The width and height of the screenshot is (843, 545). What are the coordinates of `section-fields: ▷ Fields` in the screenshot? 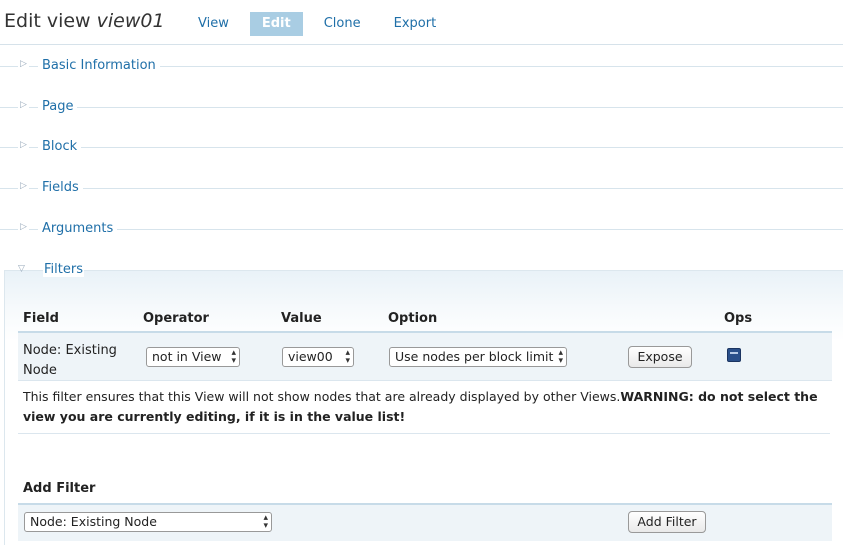 It's located at (421, 189).